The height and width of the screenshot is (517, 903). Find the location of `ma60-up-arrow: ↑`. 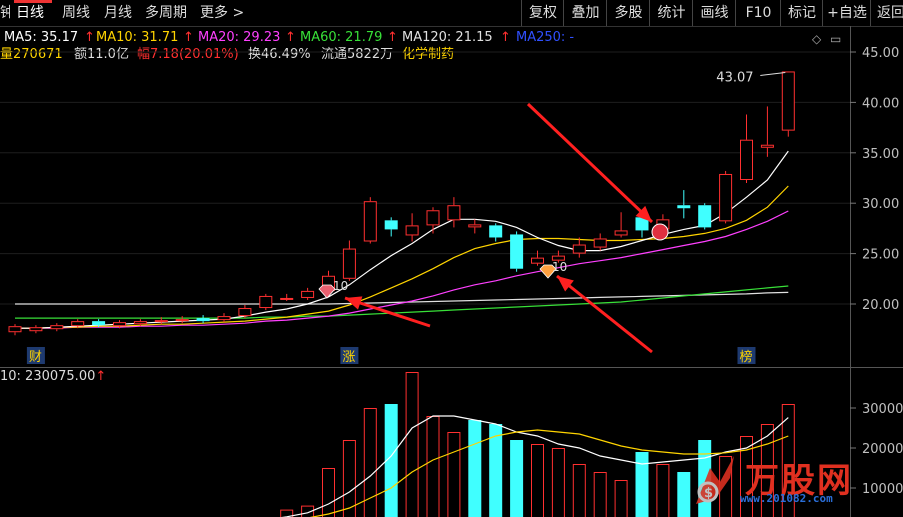

ma60-up-arrow: ↑ is located at coordinates (392, 37).